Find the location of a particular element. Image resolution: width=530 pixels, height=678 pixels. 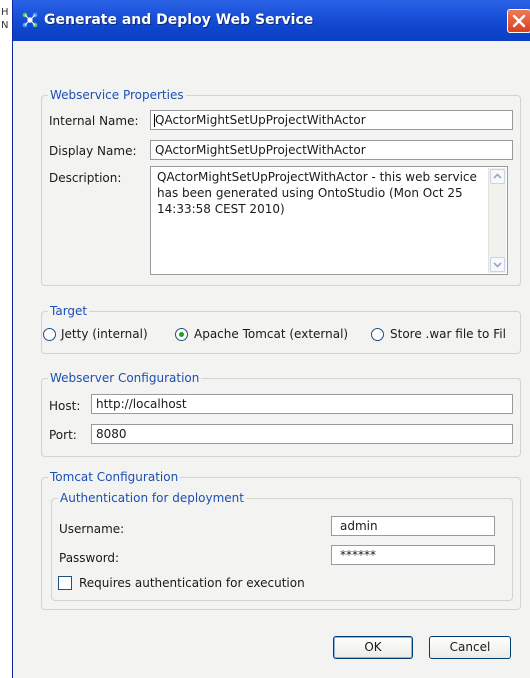

scroll-down-button is located at coordinates (497, 264).